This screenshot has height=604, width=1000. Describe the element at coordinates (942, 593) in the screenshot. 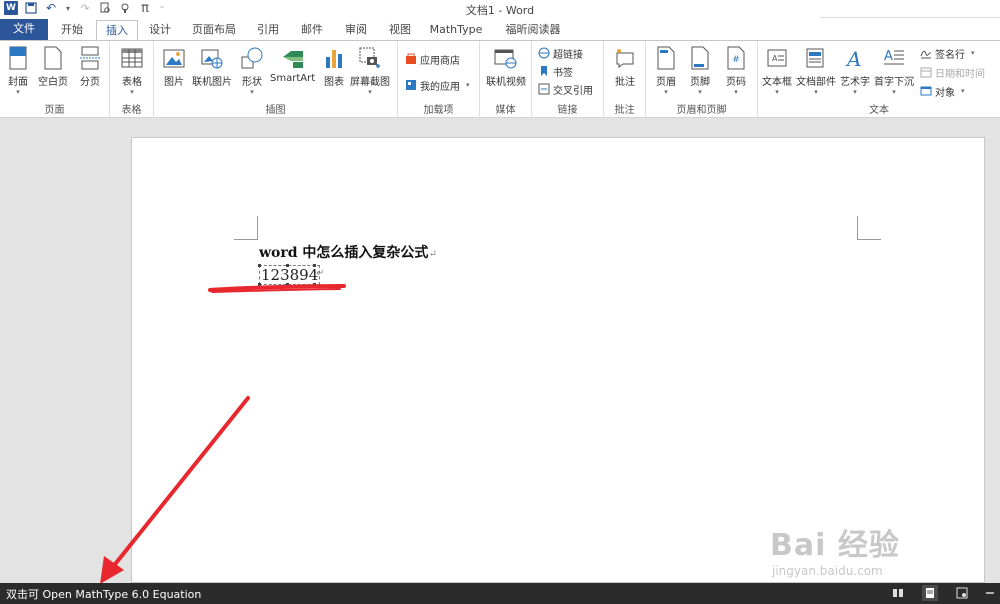

I see `view-buttons` at that location.